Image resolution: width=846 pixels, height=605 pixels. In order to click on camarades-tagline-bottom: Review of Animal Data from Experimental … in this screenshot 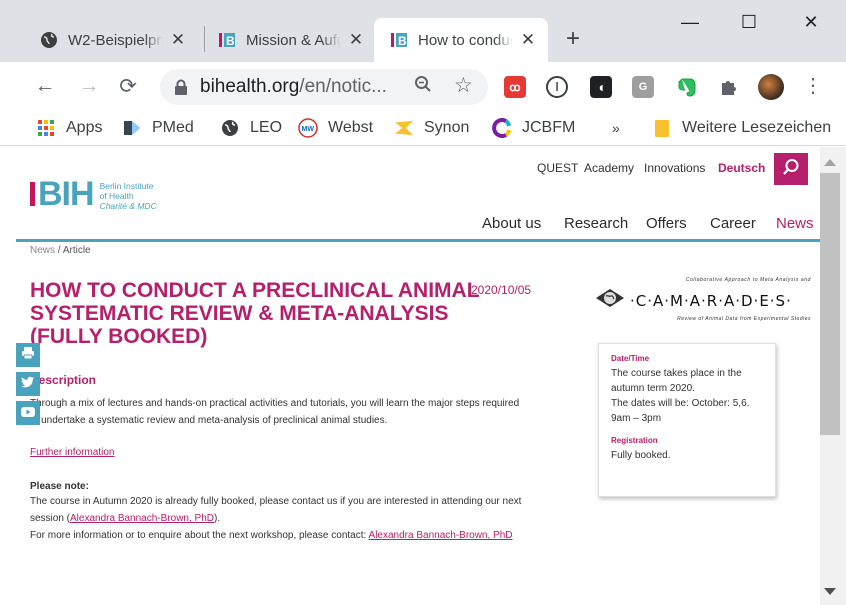, I will do `click(744, 319)`.